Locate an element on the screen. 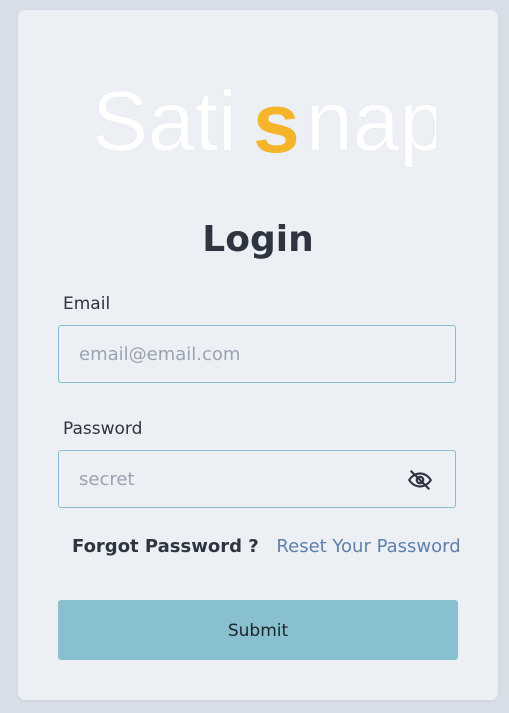  logo-text-s: s is located at coordinates (276, 125).